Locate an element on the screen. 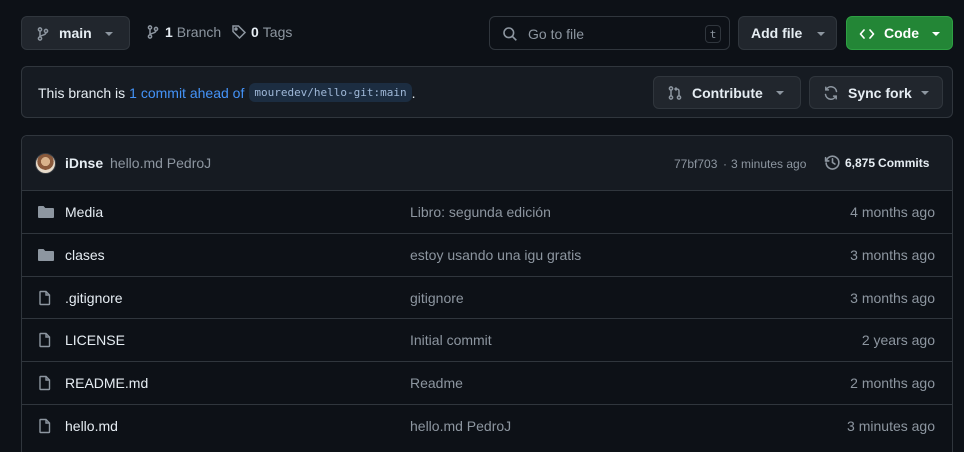 Image resolution: width=964 pixels, height=452 pixels. sync-fork-label: Sync fork is located at coordinates (880, 93).